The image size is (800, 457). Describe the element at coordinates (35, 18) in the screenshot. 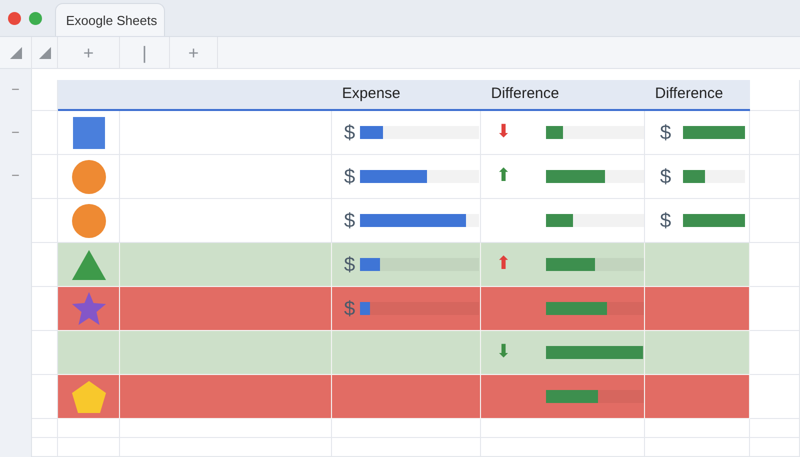

I see `maximize-button` at that location.